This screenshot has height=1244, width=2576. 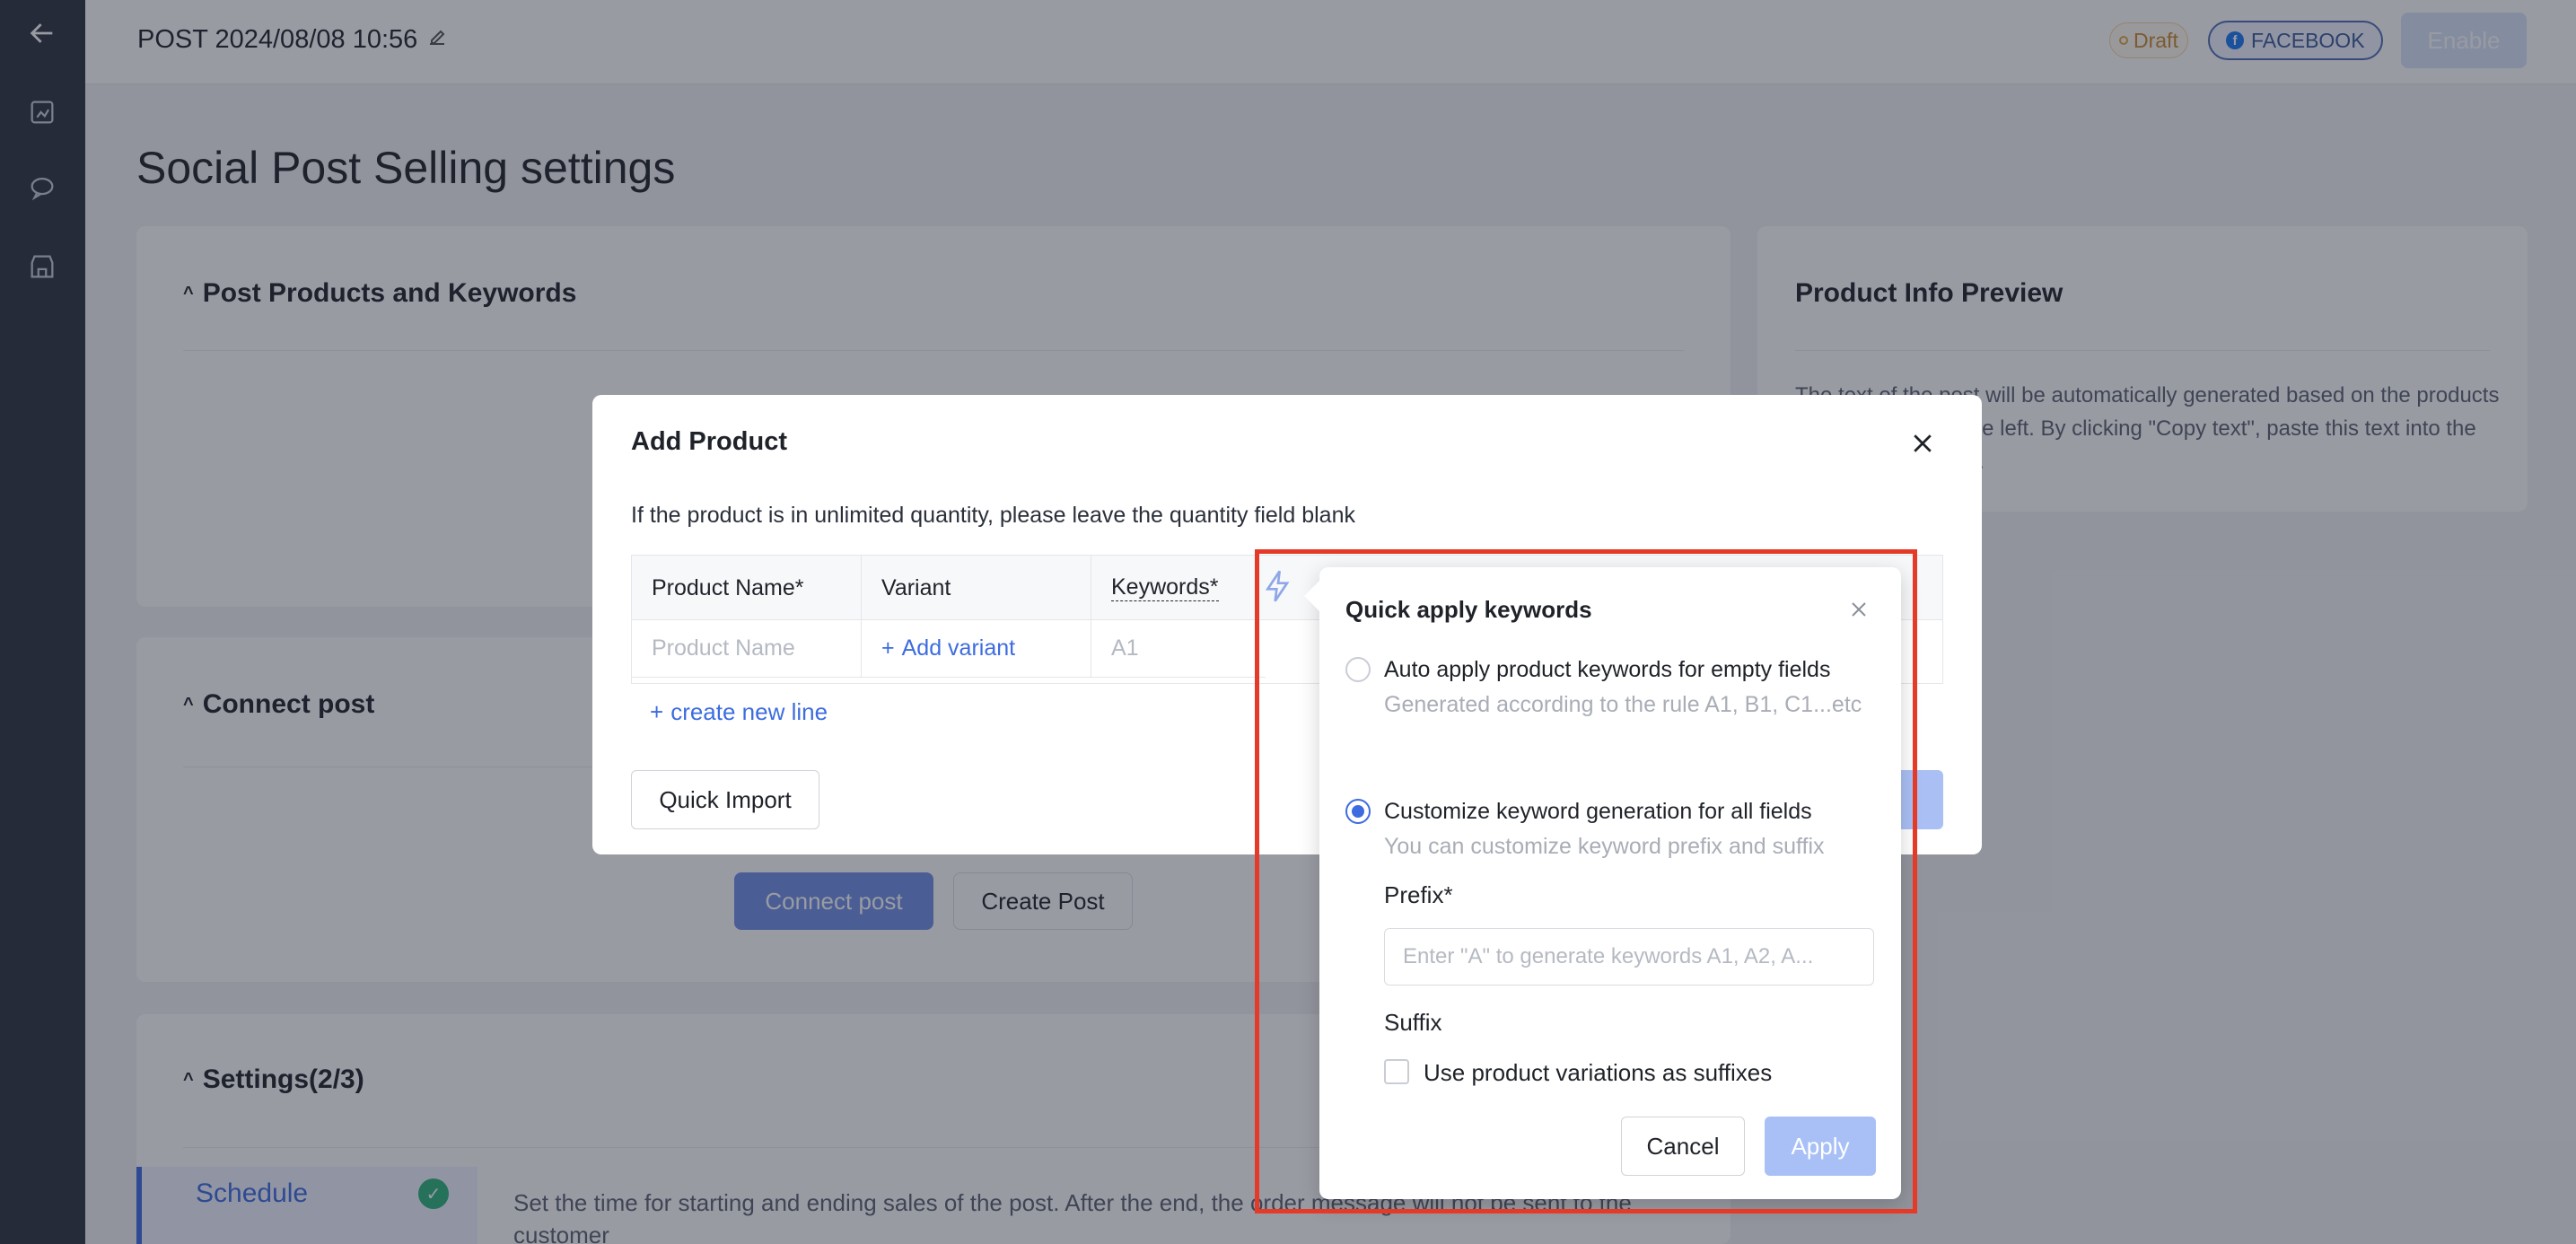 What do you see at coordinates (1598, 1072) in the screenshot?
I see `suffix-checkbox-label: Use product variations as suffixes` at bounding box center [1598, 1072].